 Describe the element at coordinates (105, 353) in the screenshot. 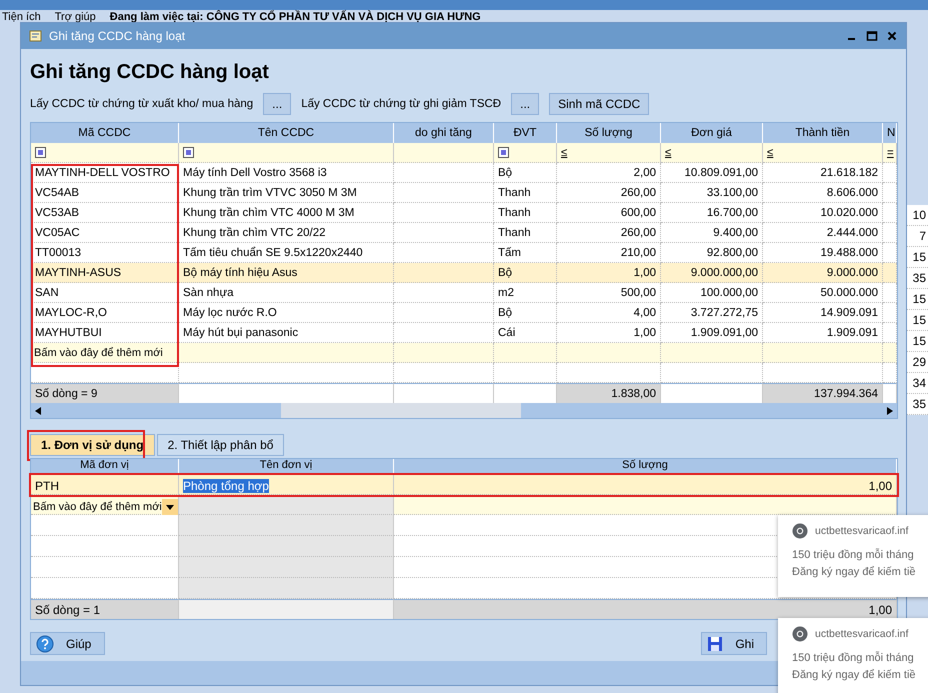

I see `add-row-prompt: Bấm vào đây để thêm mới` at that location.